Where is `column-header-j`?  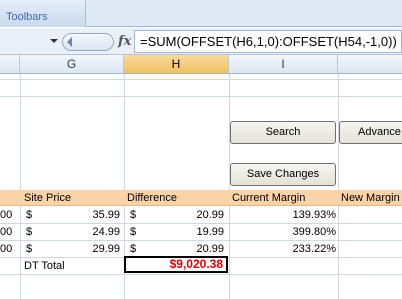
column-header-j is located at coordinates (370, 64).